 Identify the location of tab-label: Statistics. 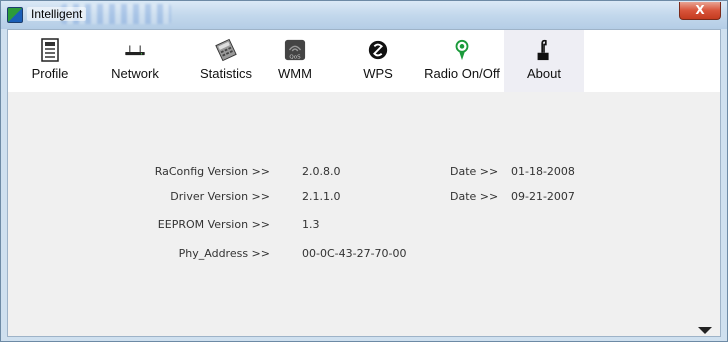
(225, 73).